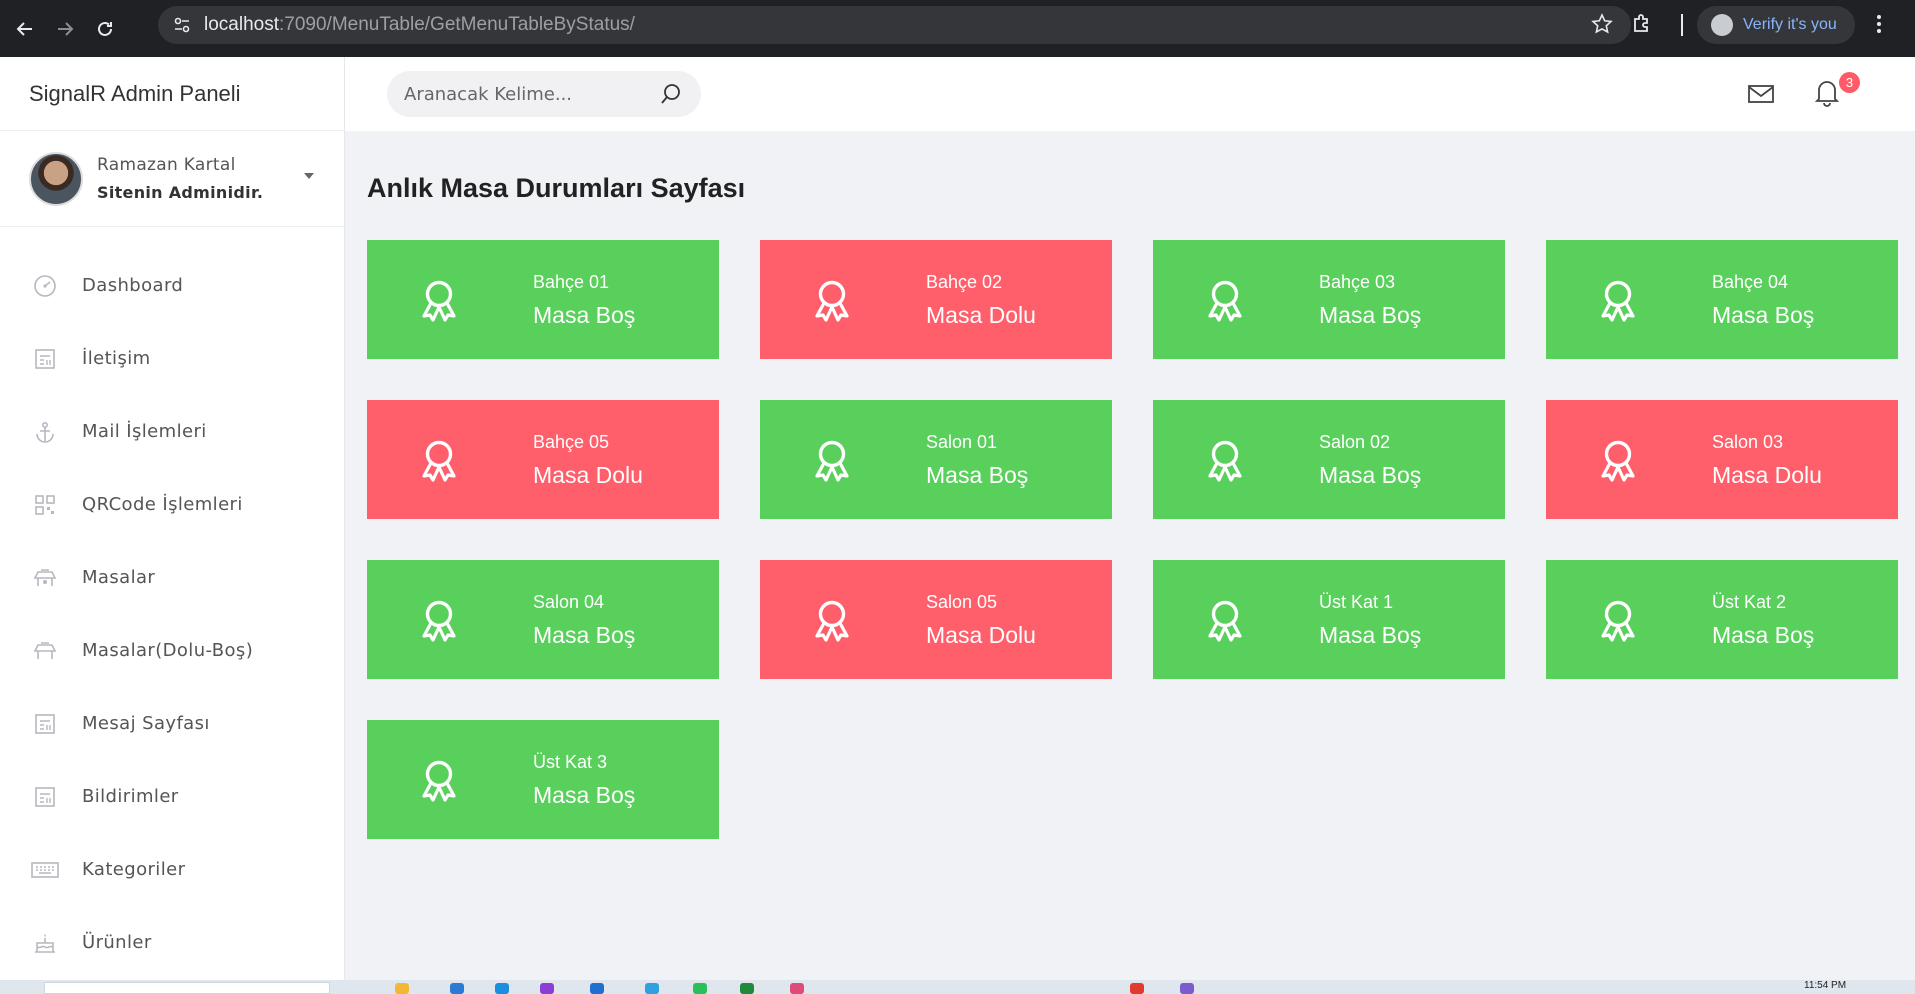  Describe the element at coordinates (402, 988) in the screenshot. I see `file-explorer-icon` at that location.